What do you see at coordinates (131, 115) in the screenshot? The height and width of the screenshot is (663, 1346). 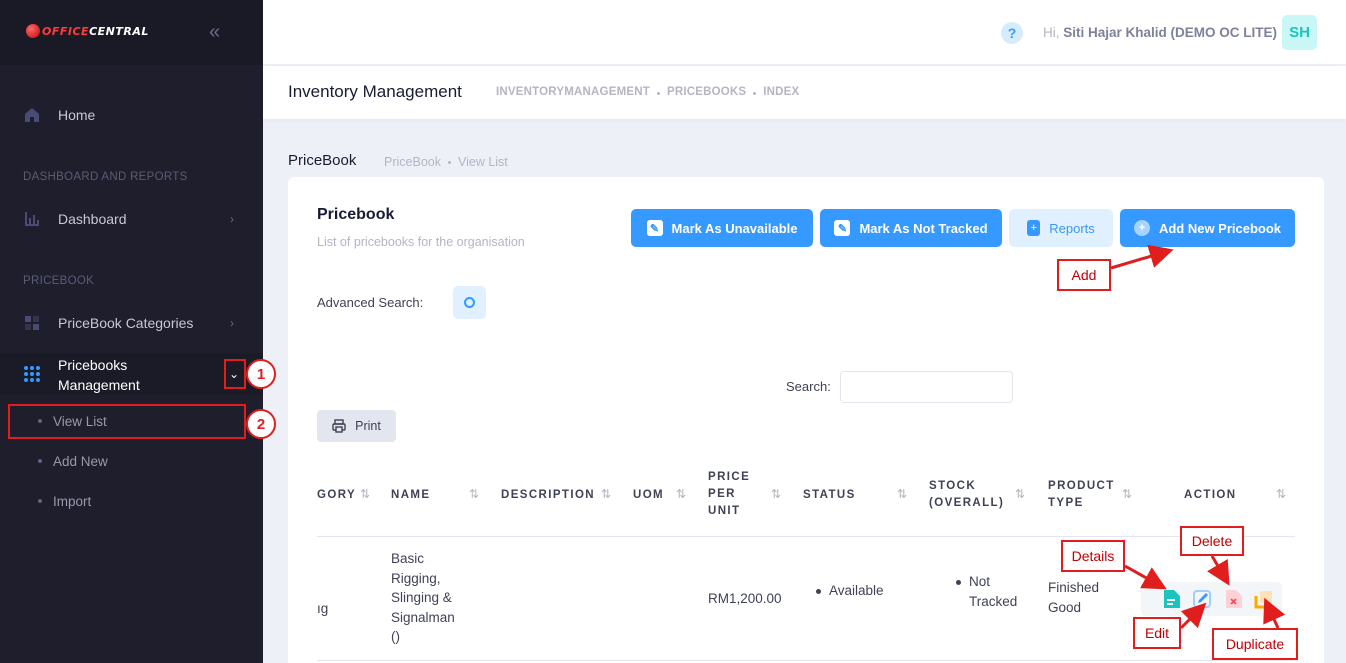 I see `sidebar-item-home: Home` at bounding box center [131, 115].